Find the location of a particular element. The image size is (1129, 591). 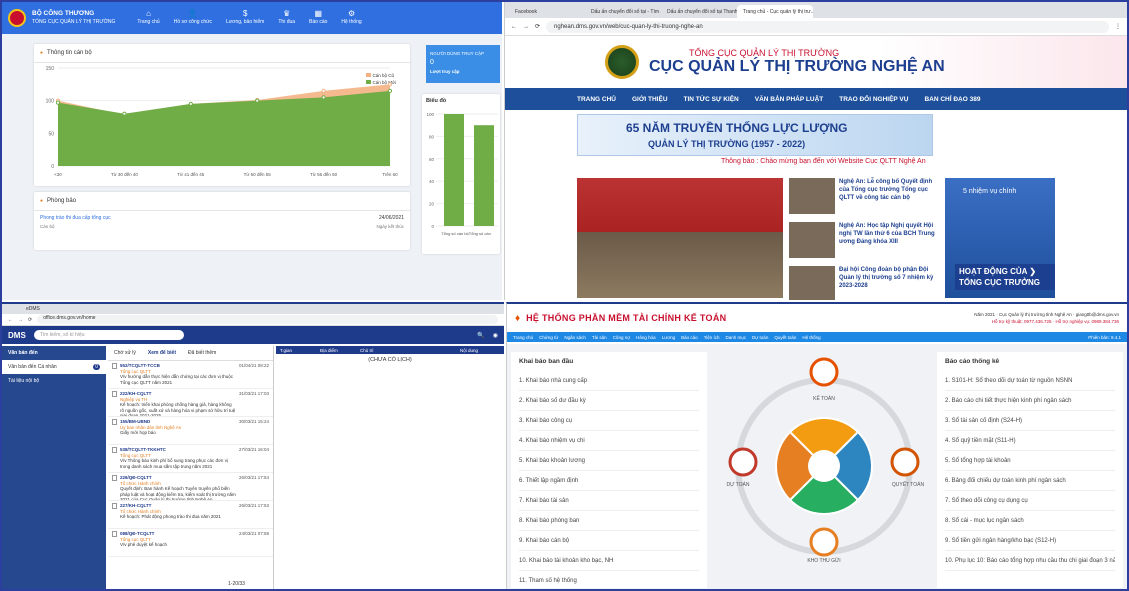

site-nav-item: TRANG CHỦ is located at coordinates (596, 99).